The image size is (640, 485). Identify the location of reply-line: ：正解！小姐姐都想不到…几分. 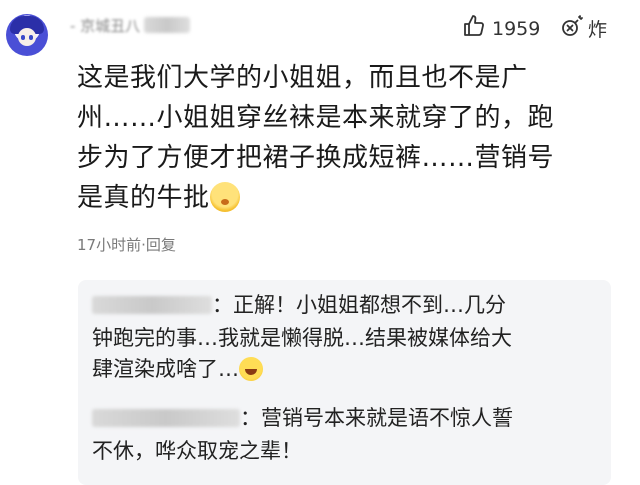
(359, 305).